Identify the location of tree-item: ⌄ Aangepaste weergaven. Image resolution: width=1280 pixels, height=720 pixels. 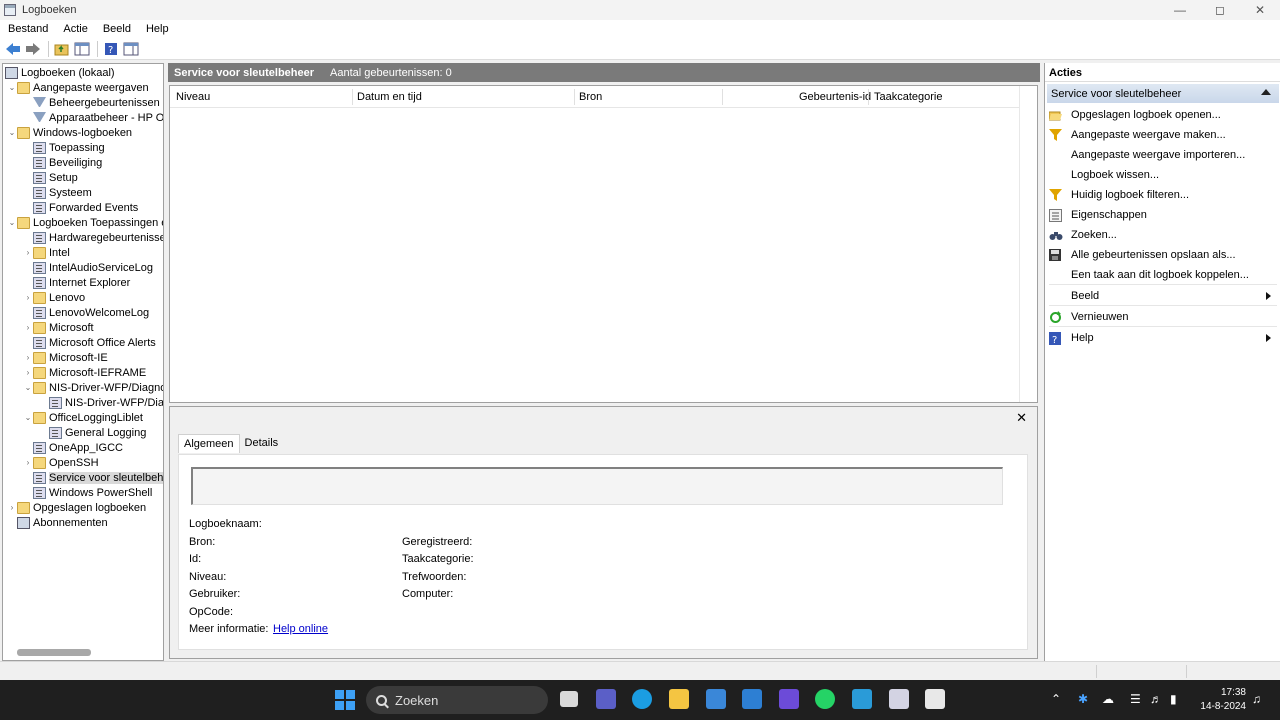
(78, 87).